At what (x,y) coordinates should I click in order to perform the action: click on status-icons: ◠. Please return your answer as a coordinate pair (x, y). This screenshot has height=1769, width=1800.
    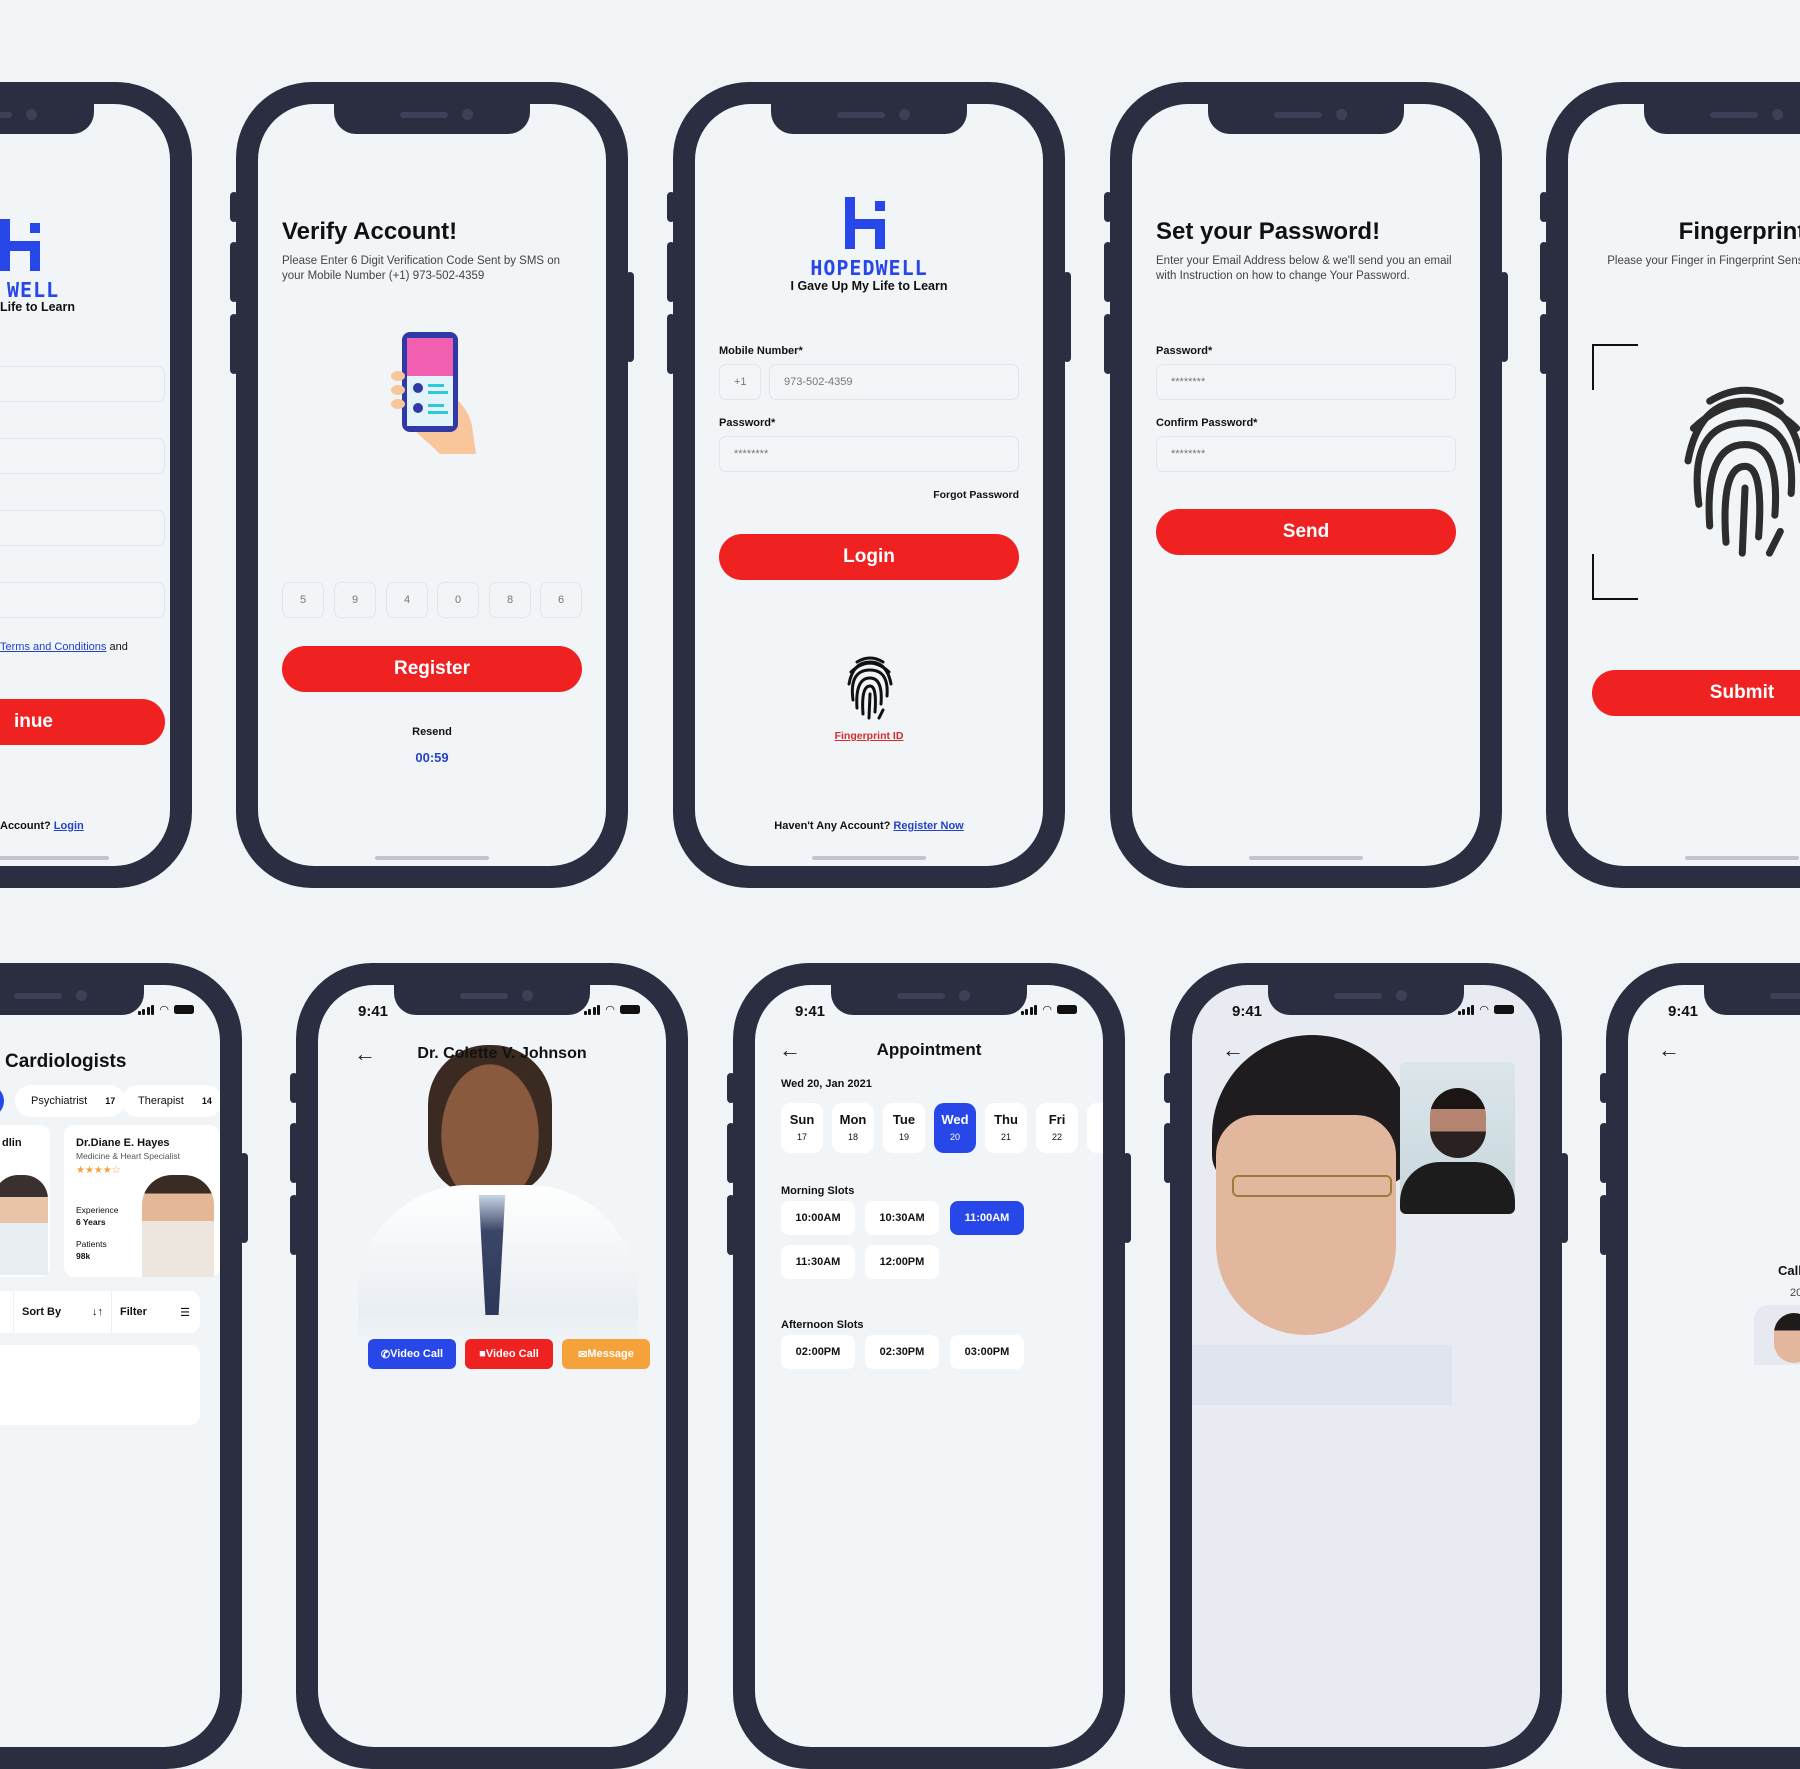
    Looking at the image, I should click on (611, 1009).